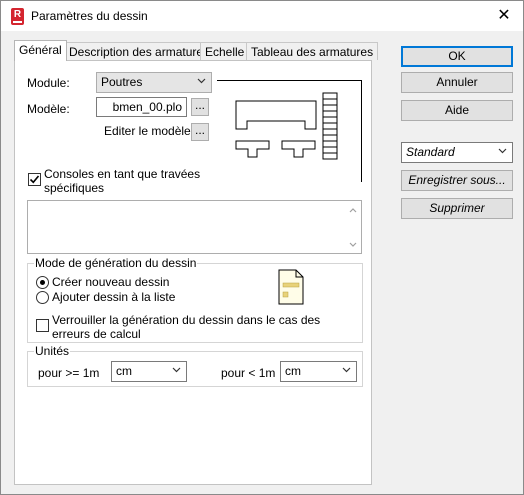 Image resolution: width=524 pixels, height=495 pixels. I want to click on units-lt-dropdown: cm, so click(318, 371).